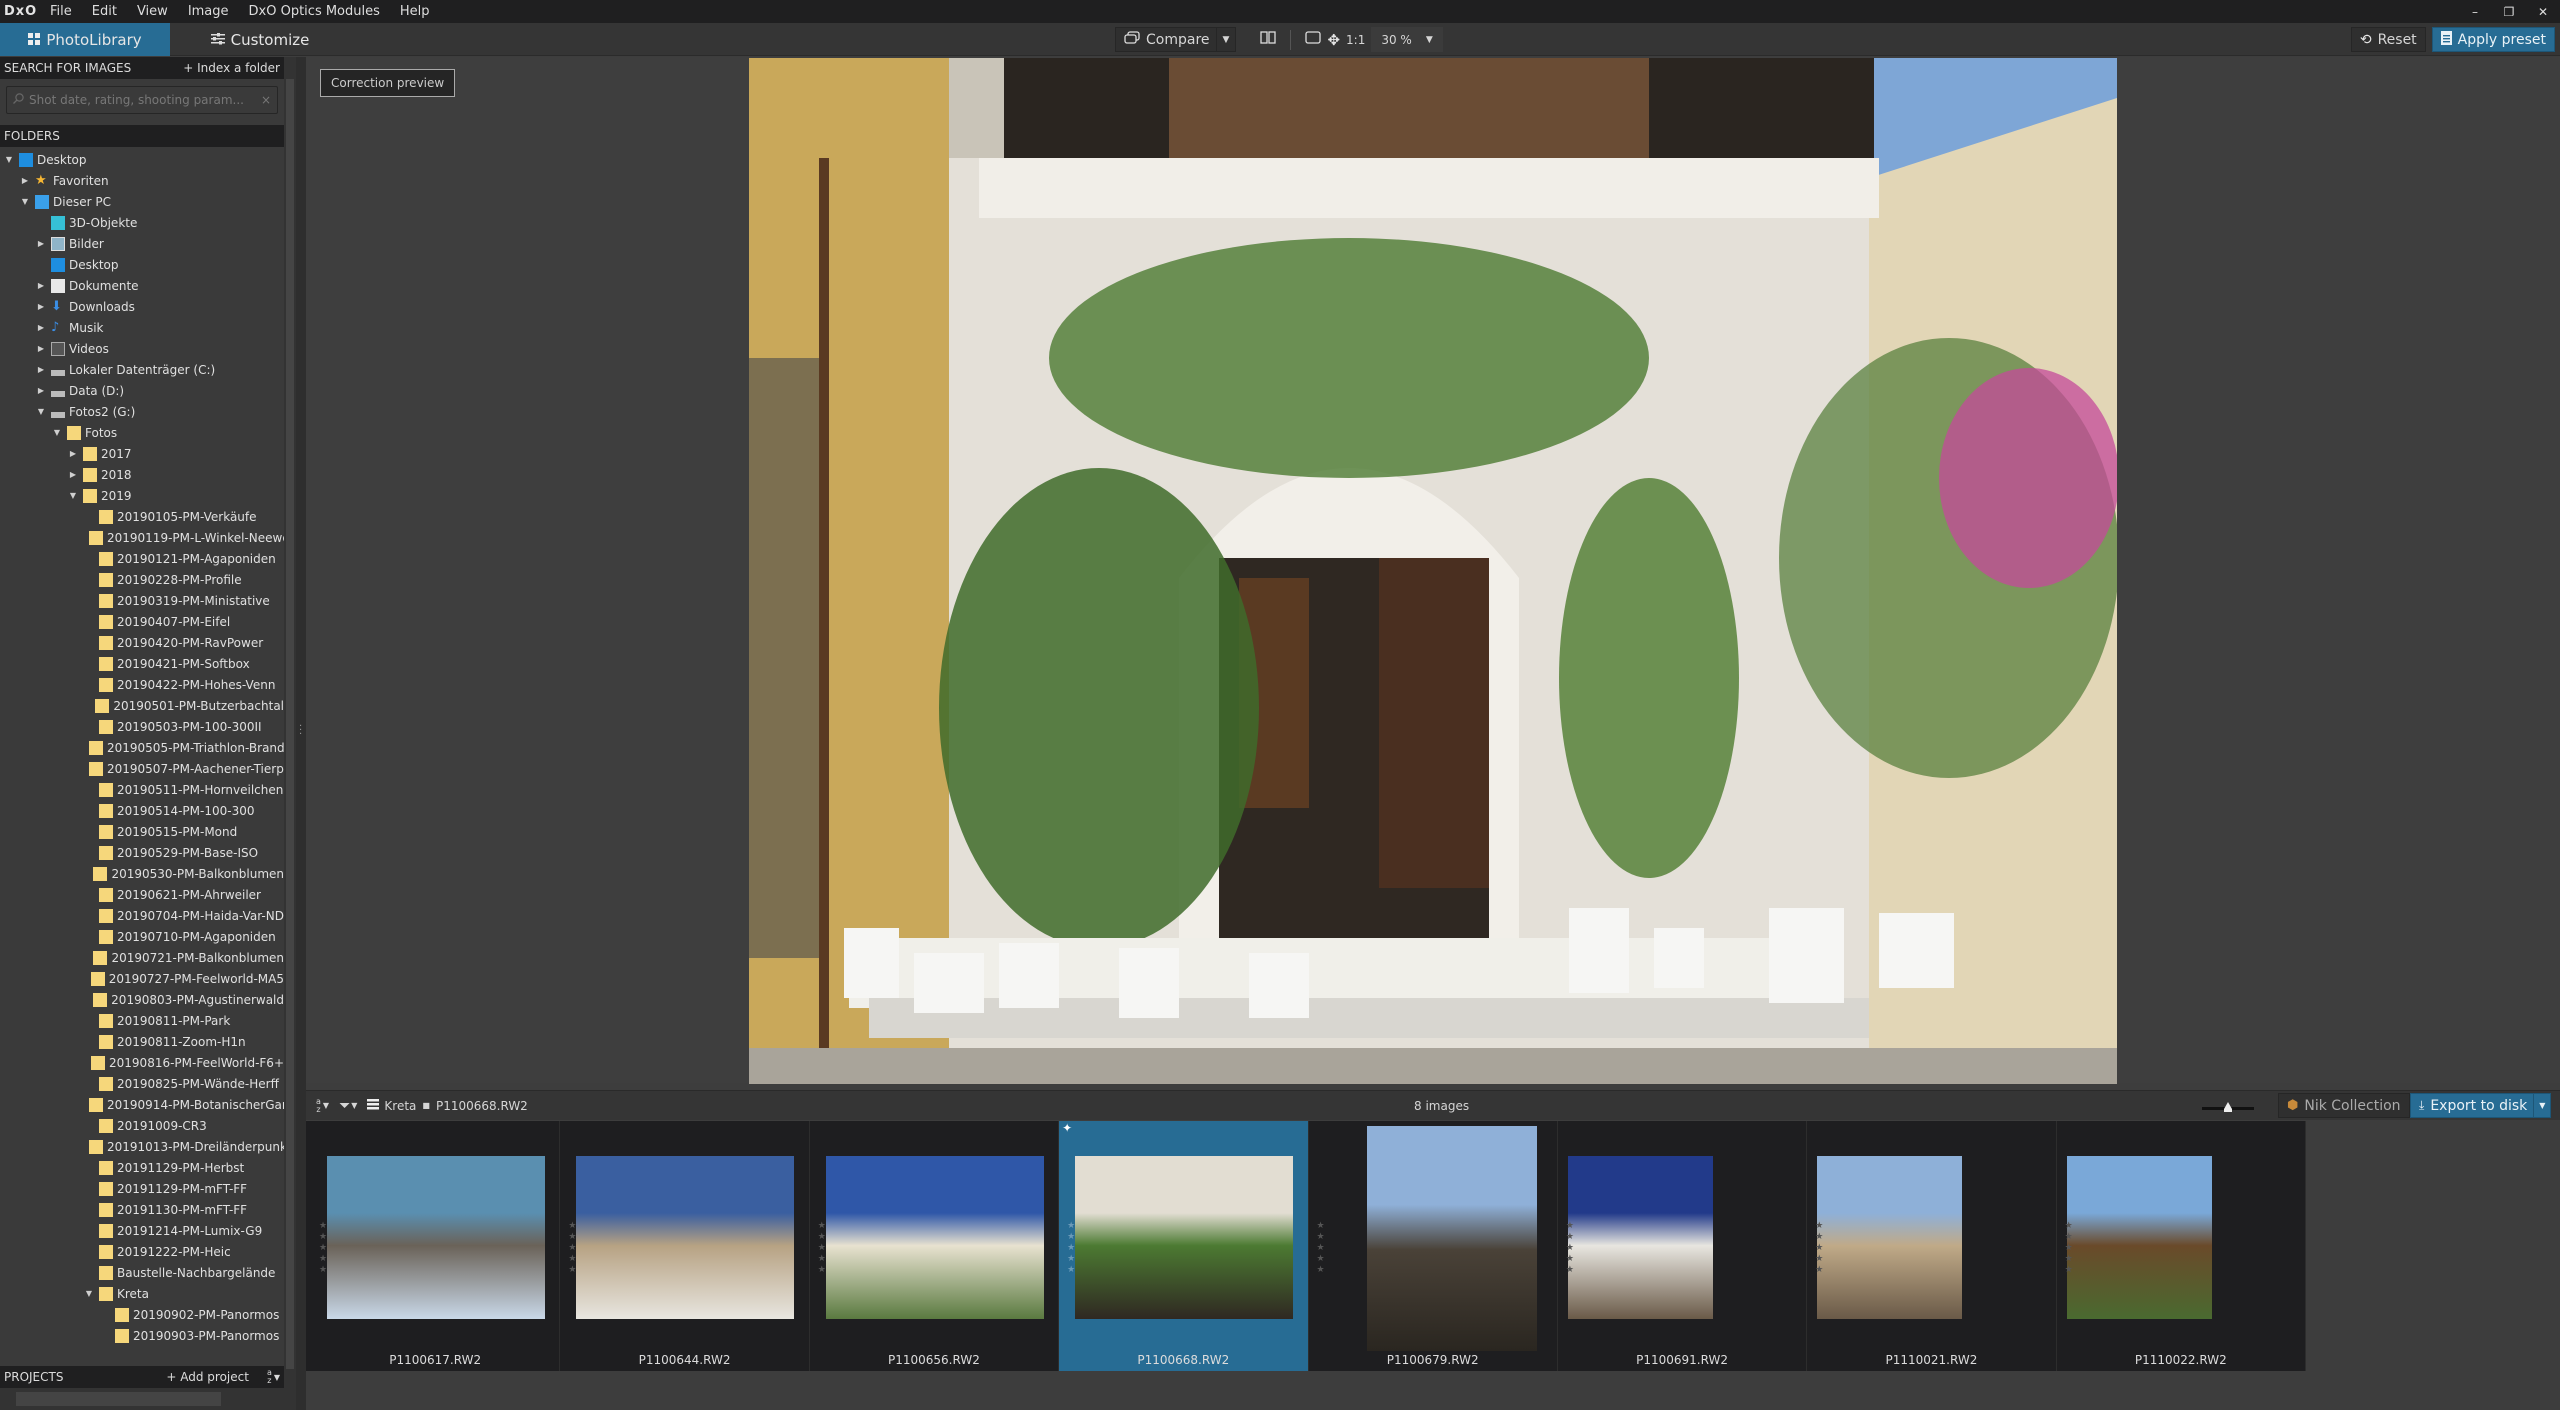  What do you see at coordinates (142, 1188) in the screenshot?
I see `folder-tree-item: 20191129-PM-mFT-FF` at bounding box center [142, 1188].